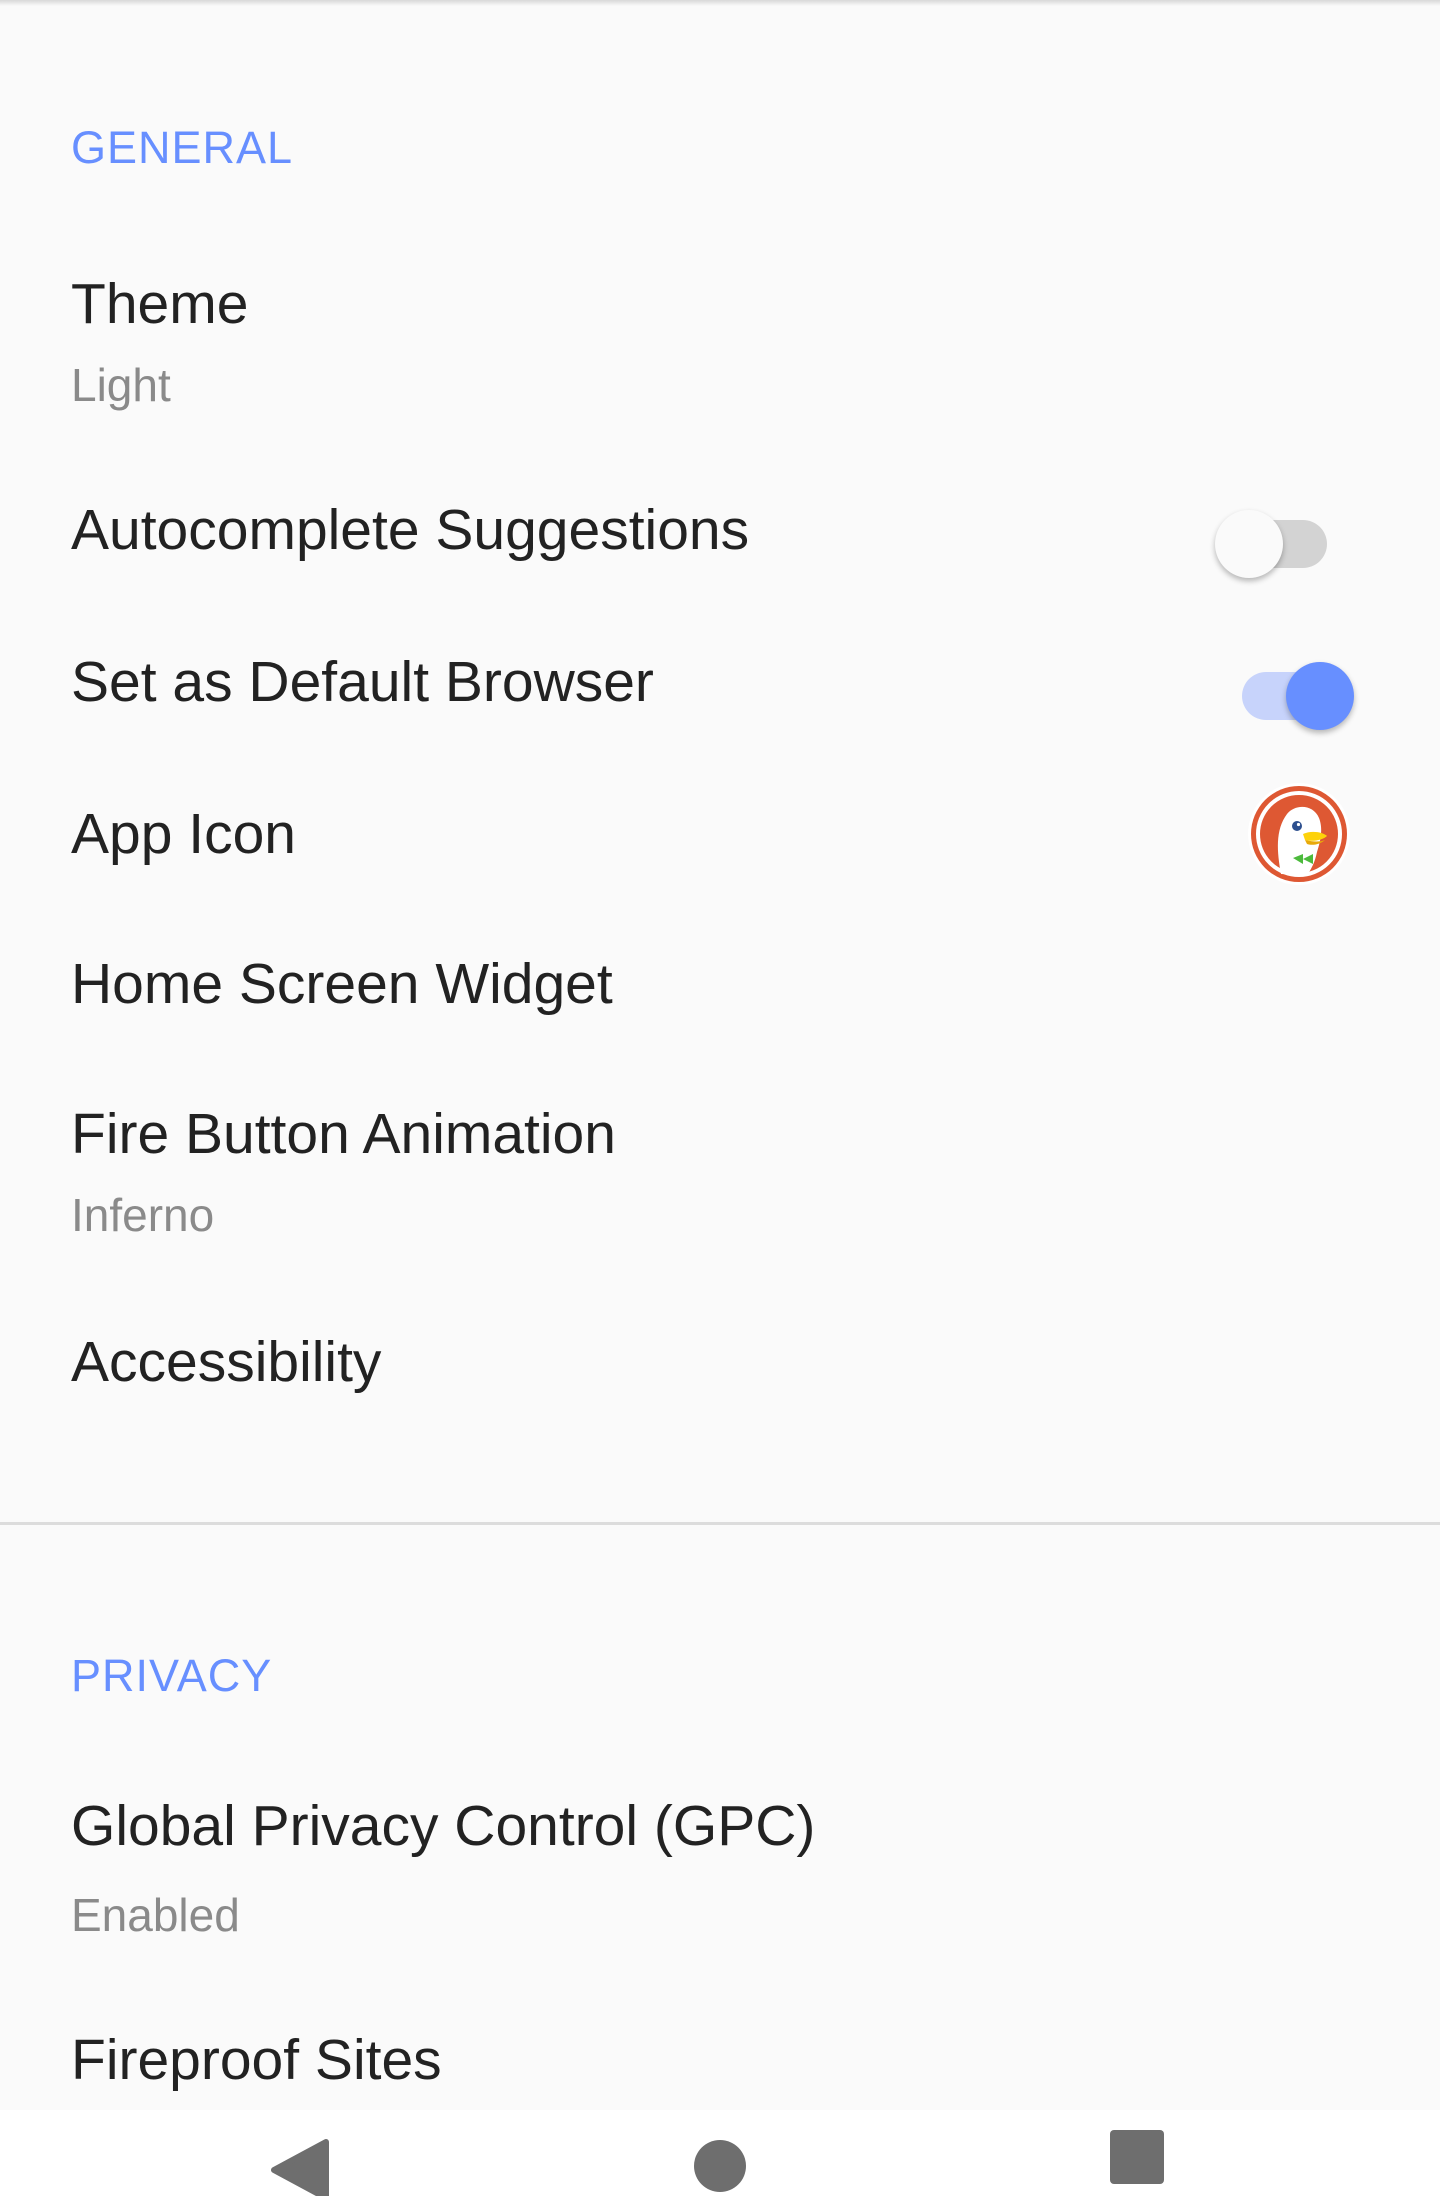  I want to click on setting-autocomplete-title: Autocomplete Suggestions, so click(410, 530).